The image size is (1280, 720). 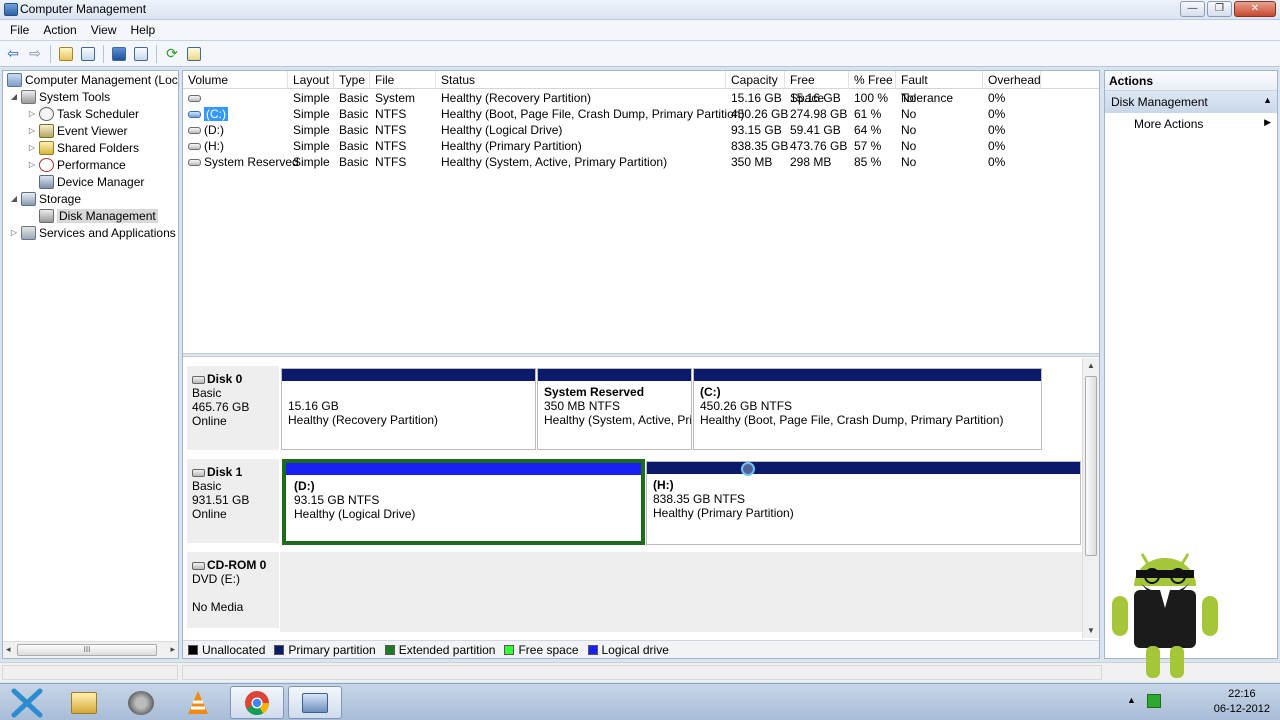 I want to click on column-header-layout: Layout, so click(x=311, y=80).